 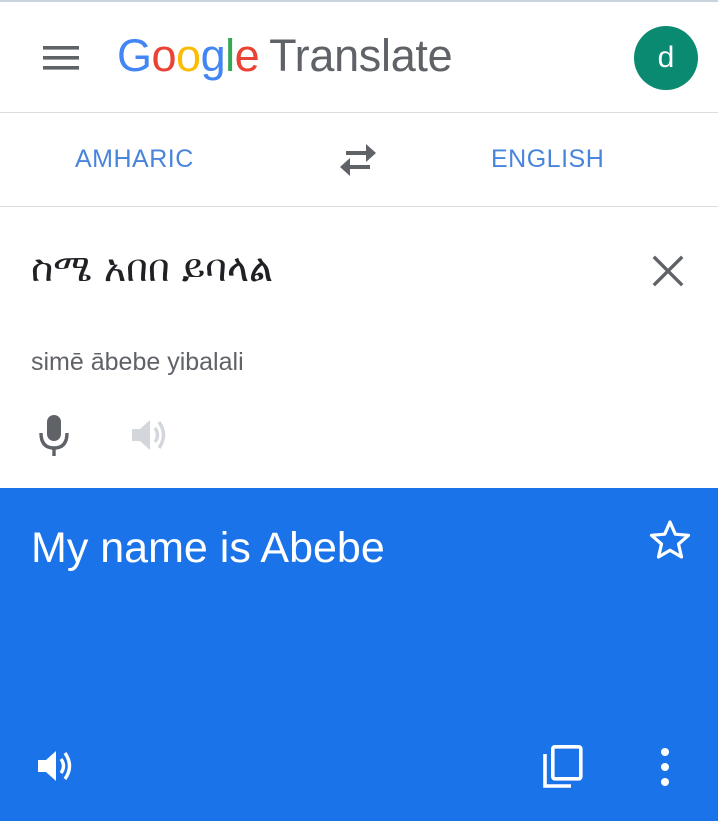 I want to click on swap-arrows-icon, so click(x=358, y=160).